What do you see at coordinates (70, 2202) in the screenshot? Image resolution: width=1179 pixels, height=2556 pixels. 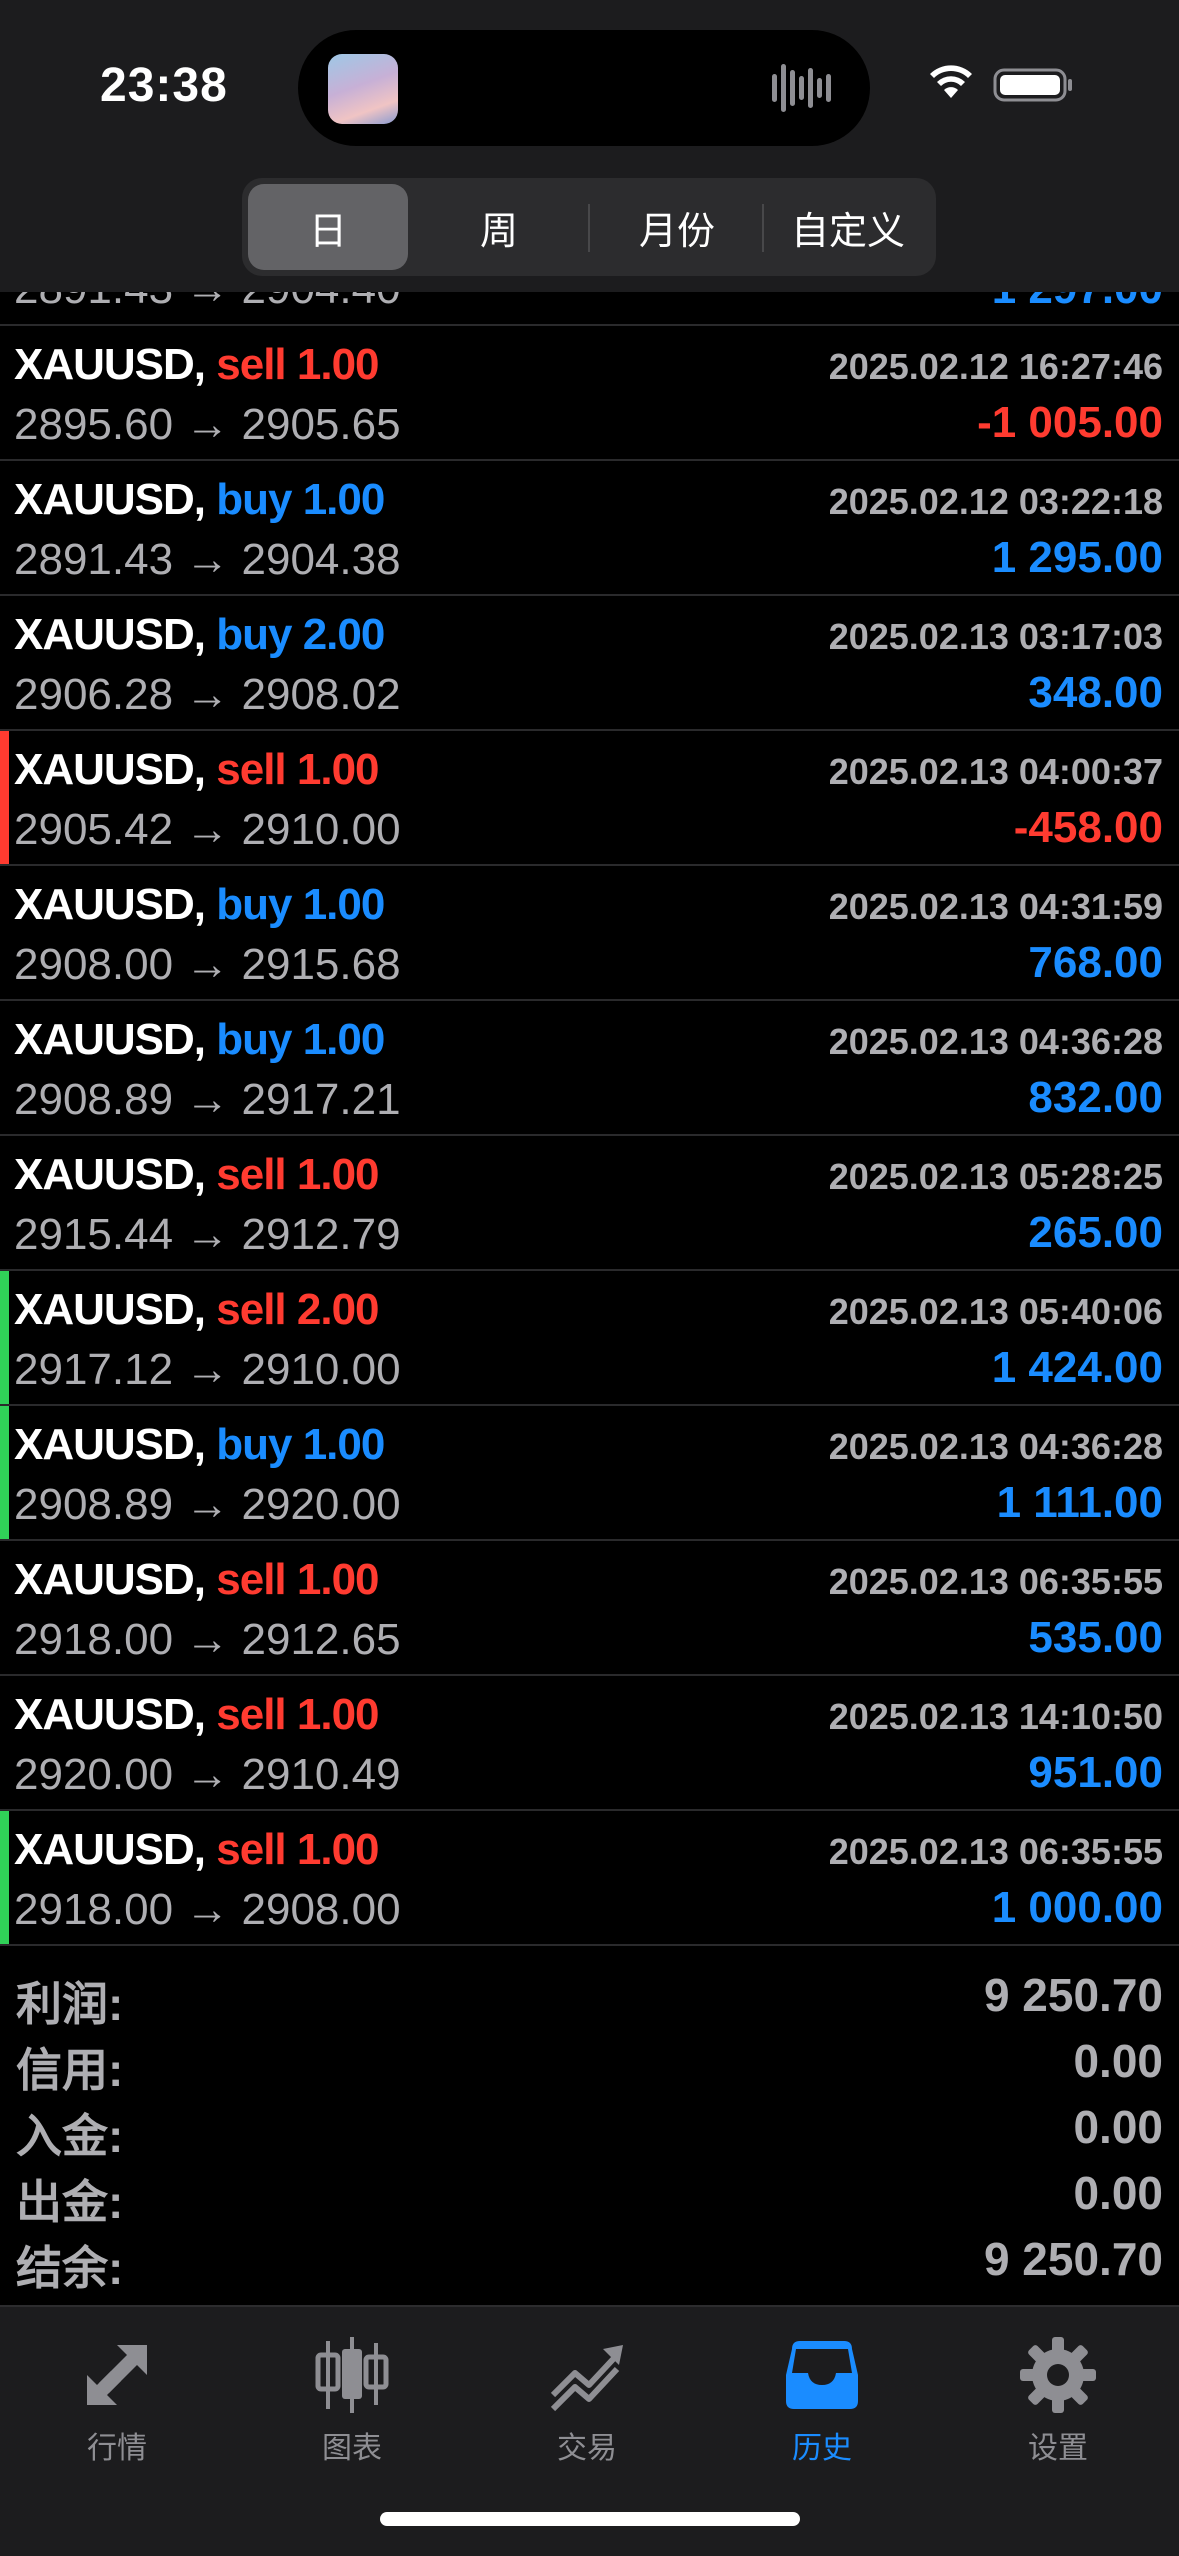 I see `summary-label: 出金:` at bounding box center [70, 2202].